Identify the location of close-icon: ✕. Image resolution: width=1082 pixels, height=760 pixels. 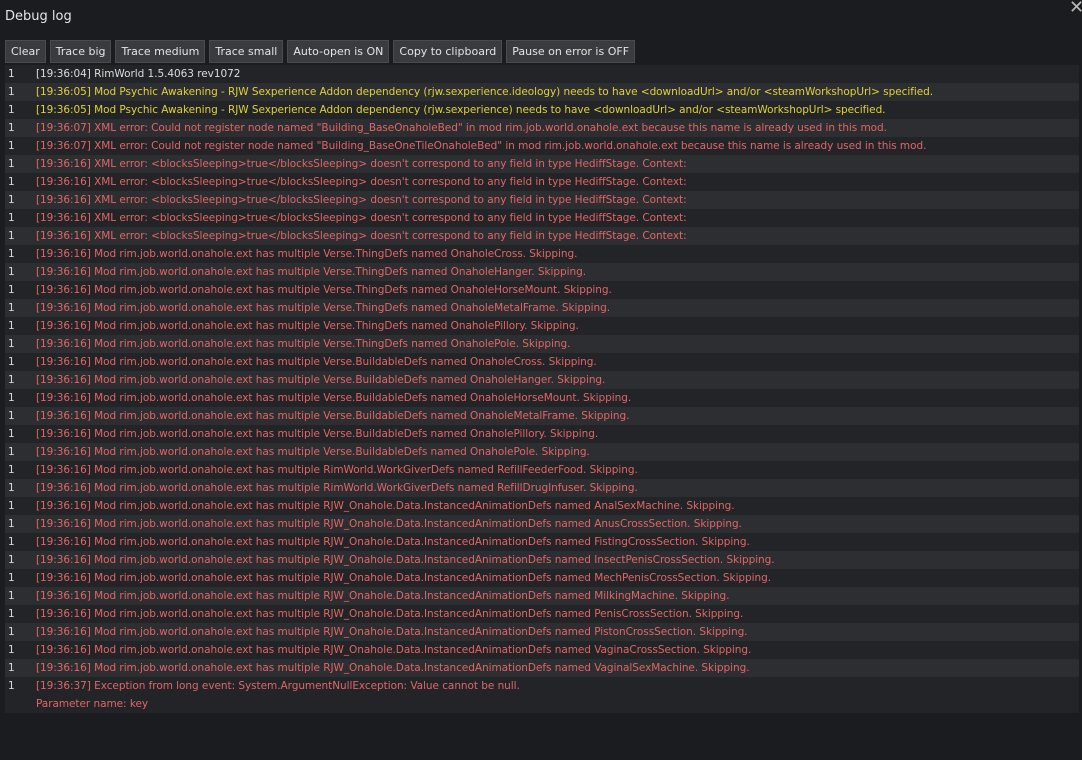
(1075, 9).